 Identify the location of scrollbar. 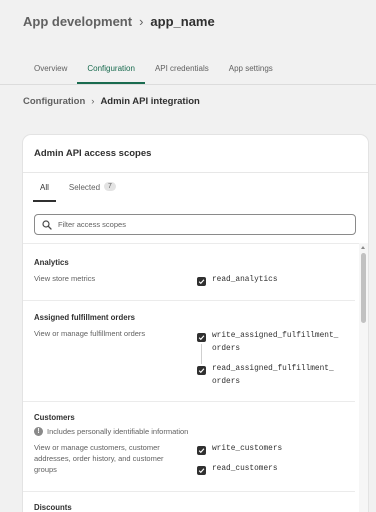
(363, 377).